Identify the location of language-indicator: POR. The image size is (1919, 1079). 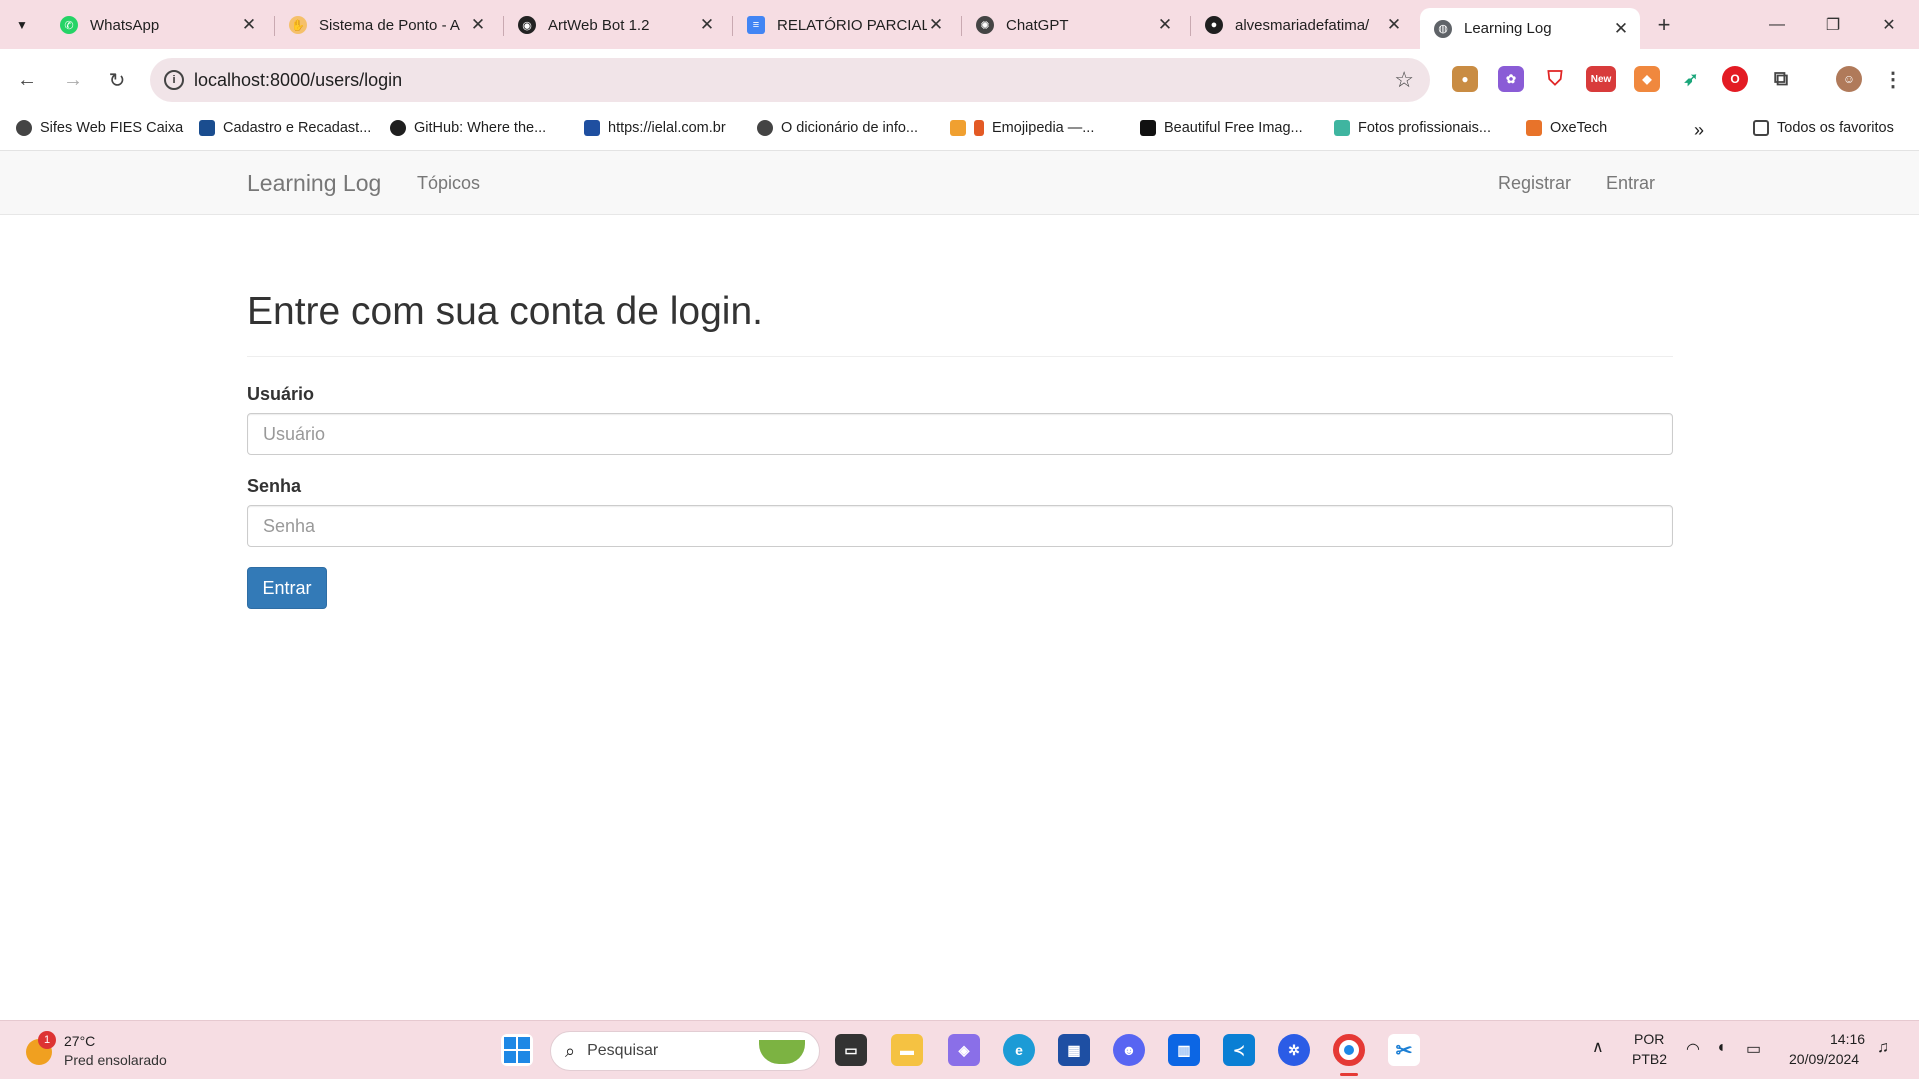
(1649, 1039).